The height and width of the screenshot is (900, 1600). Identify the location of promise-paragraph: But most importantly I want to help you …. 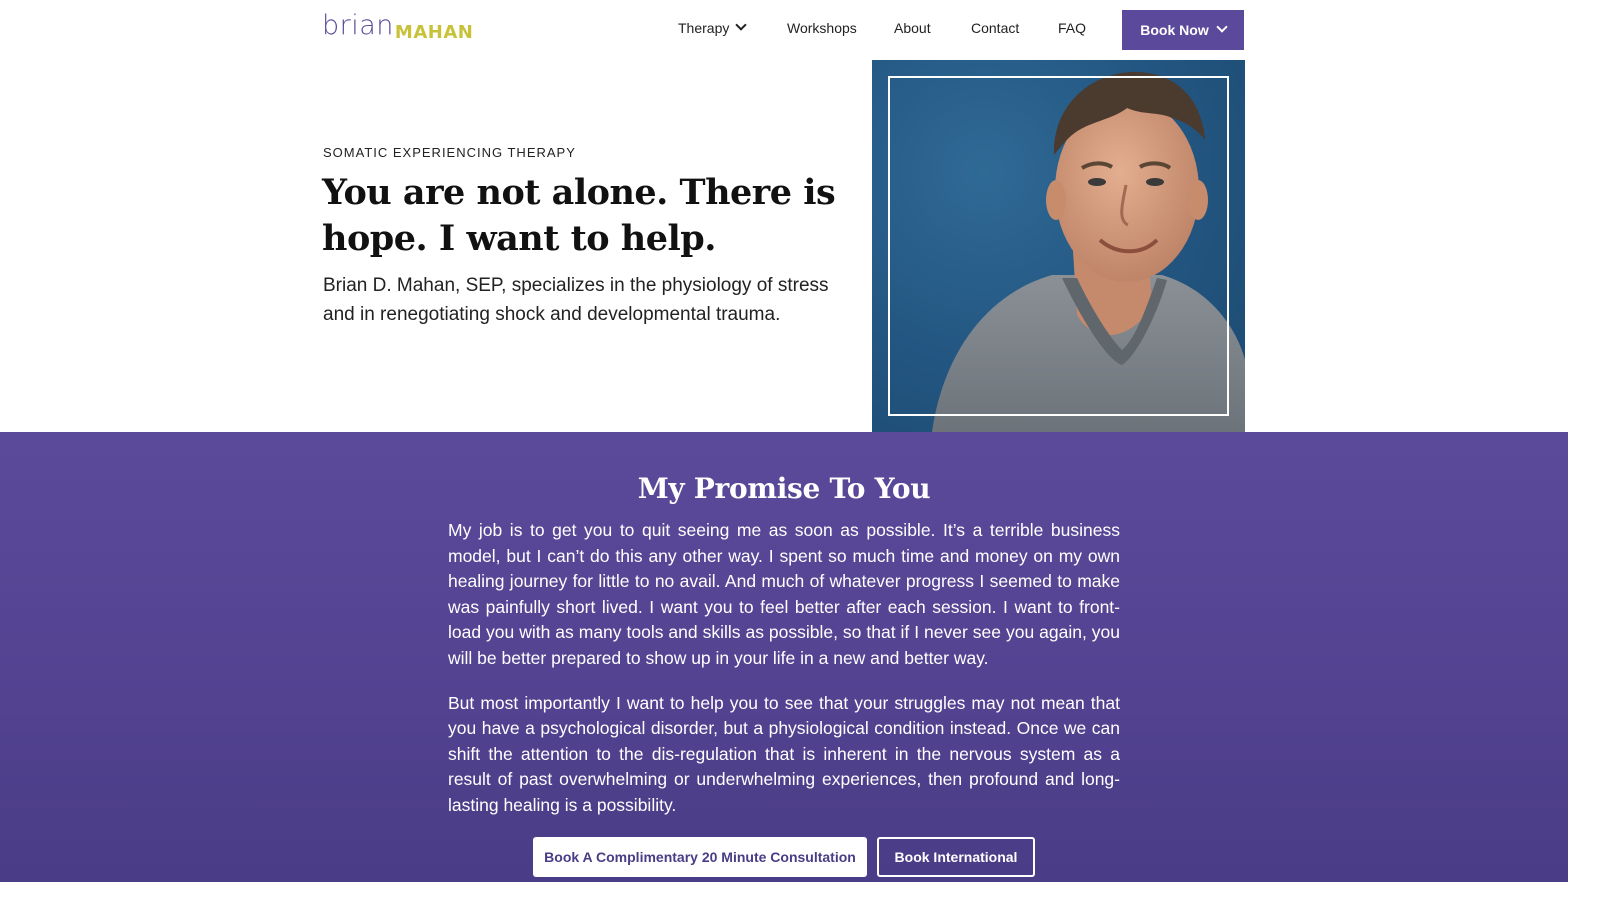
(784, 753).